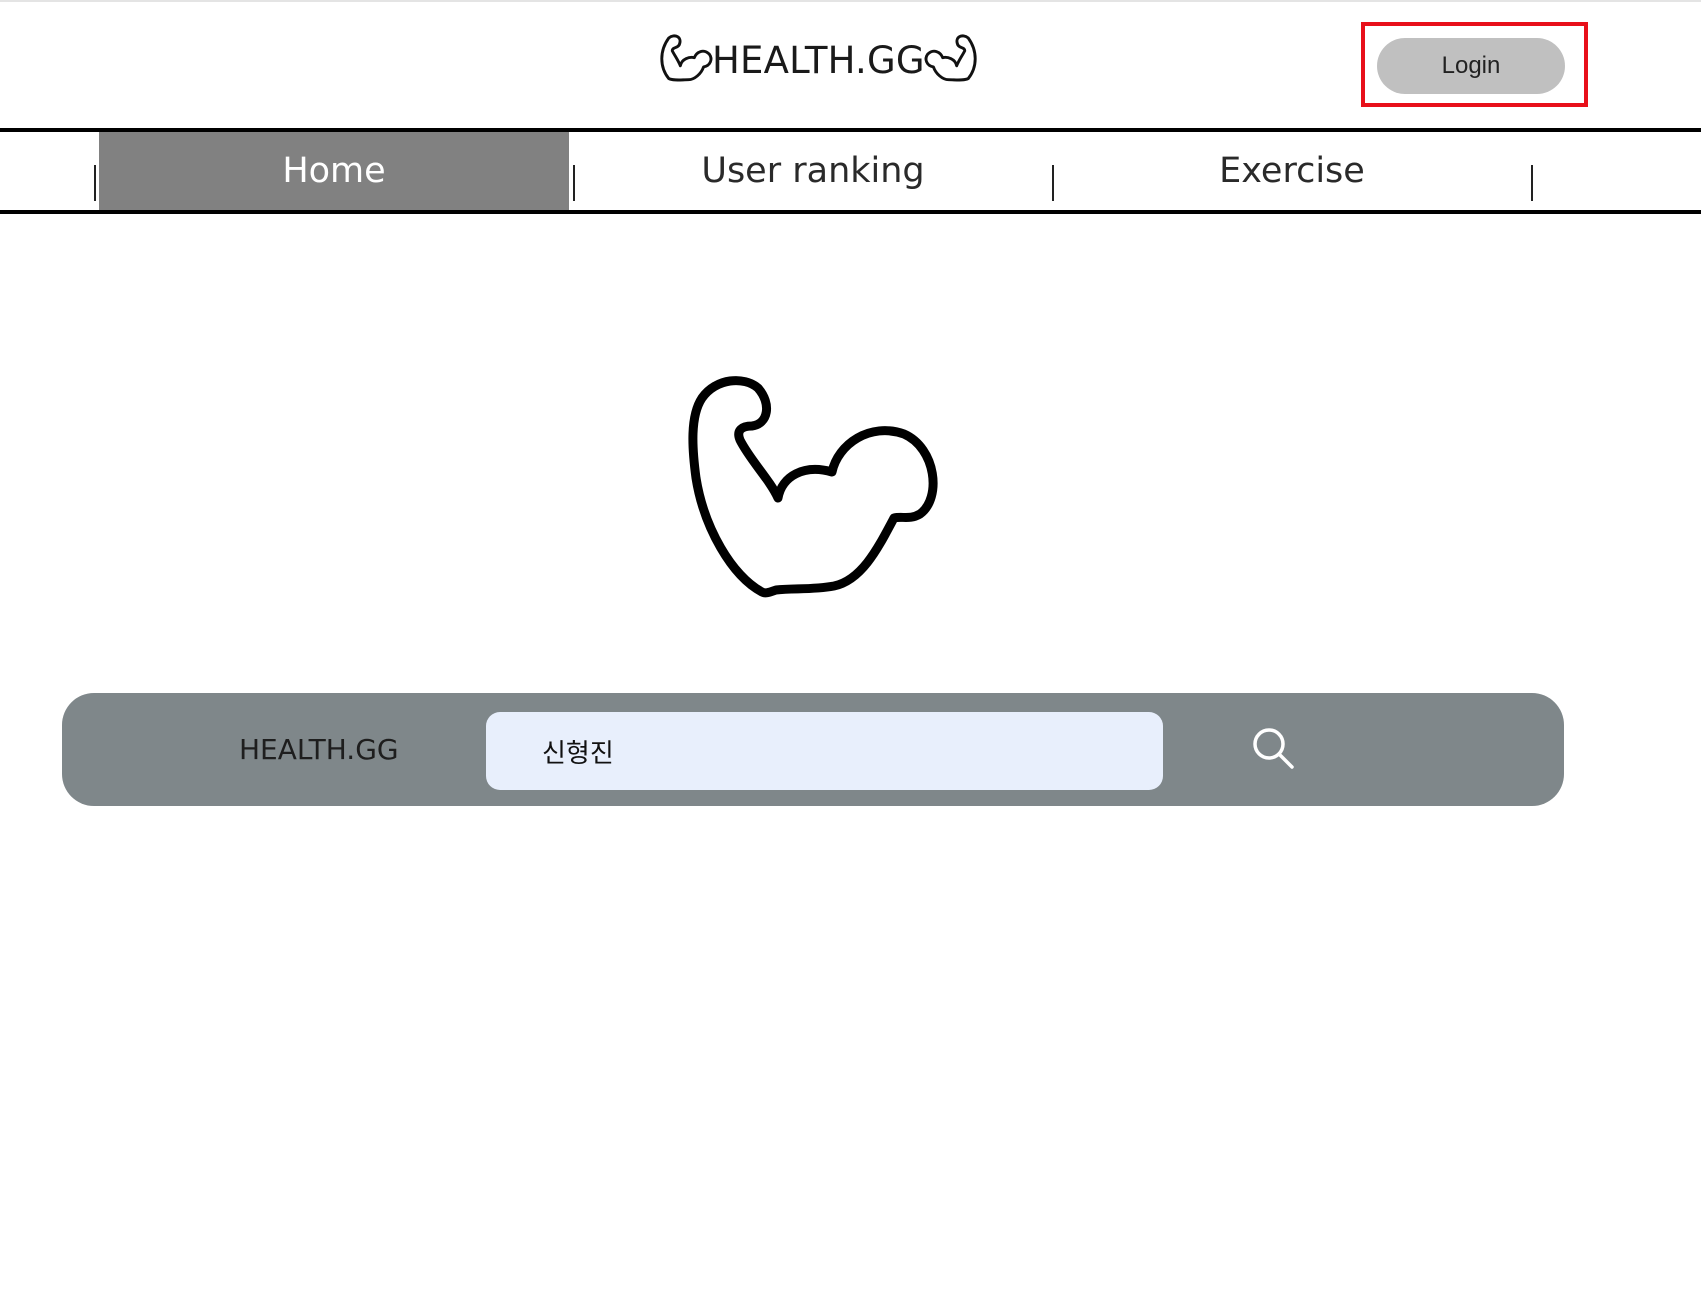  I want to click on site-logo: HEALTH.GG, so click(818, 60).